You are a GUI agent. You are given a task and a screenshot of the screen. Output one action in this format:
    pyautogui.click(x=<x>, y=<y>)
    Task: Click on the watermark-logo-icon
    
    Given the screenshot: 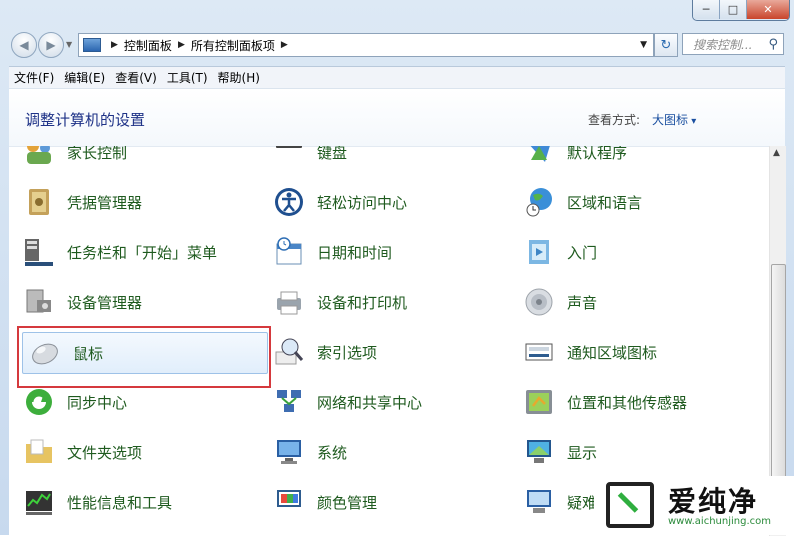 What is the action you would take?
    pyautogui.click(x=630, y=505)
    